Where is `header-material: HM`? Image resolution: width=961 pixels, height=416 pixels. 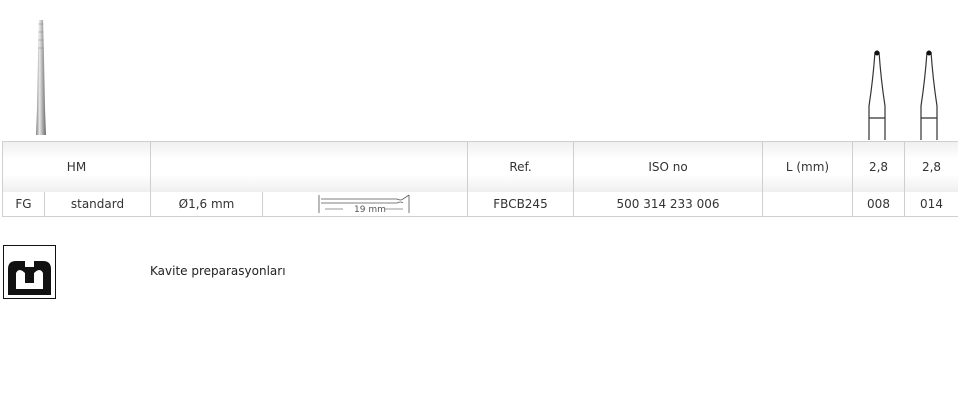
header-material: HM is located at coordinates (76, 167).